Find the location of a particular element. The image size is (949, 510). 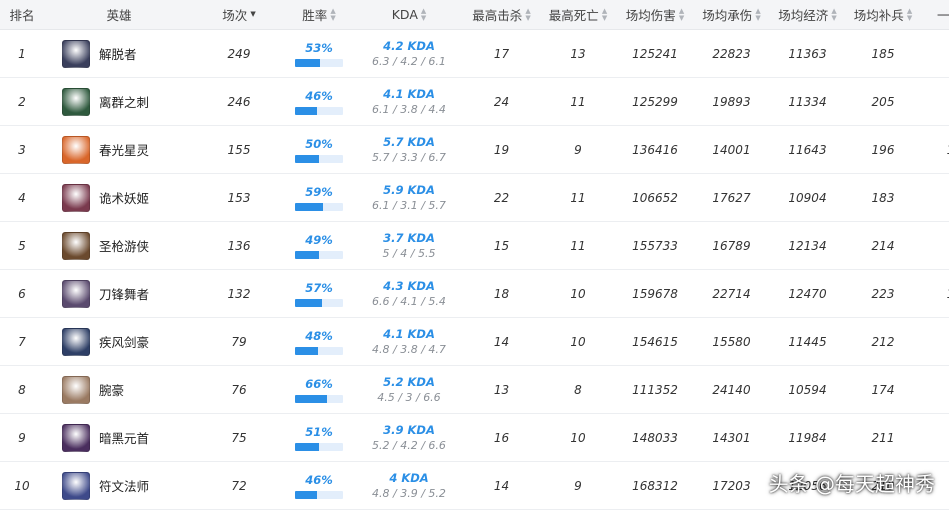

games-cell: 246 is located at coordinates (239, 101).